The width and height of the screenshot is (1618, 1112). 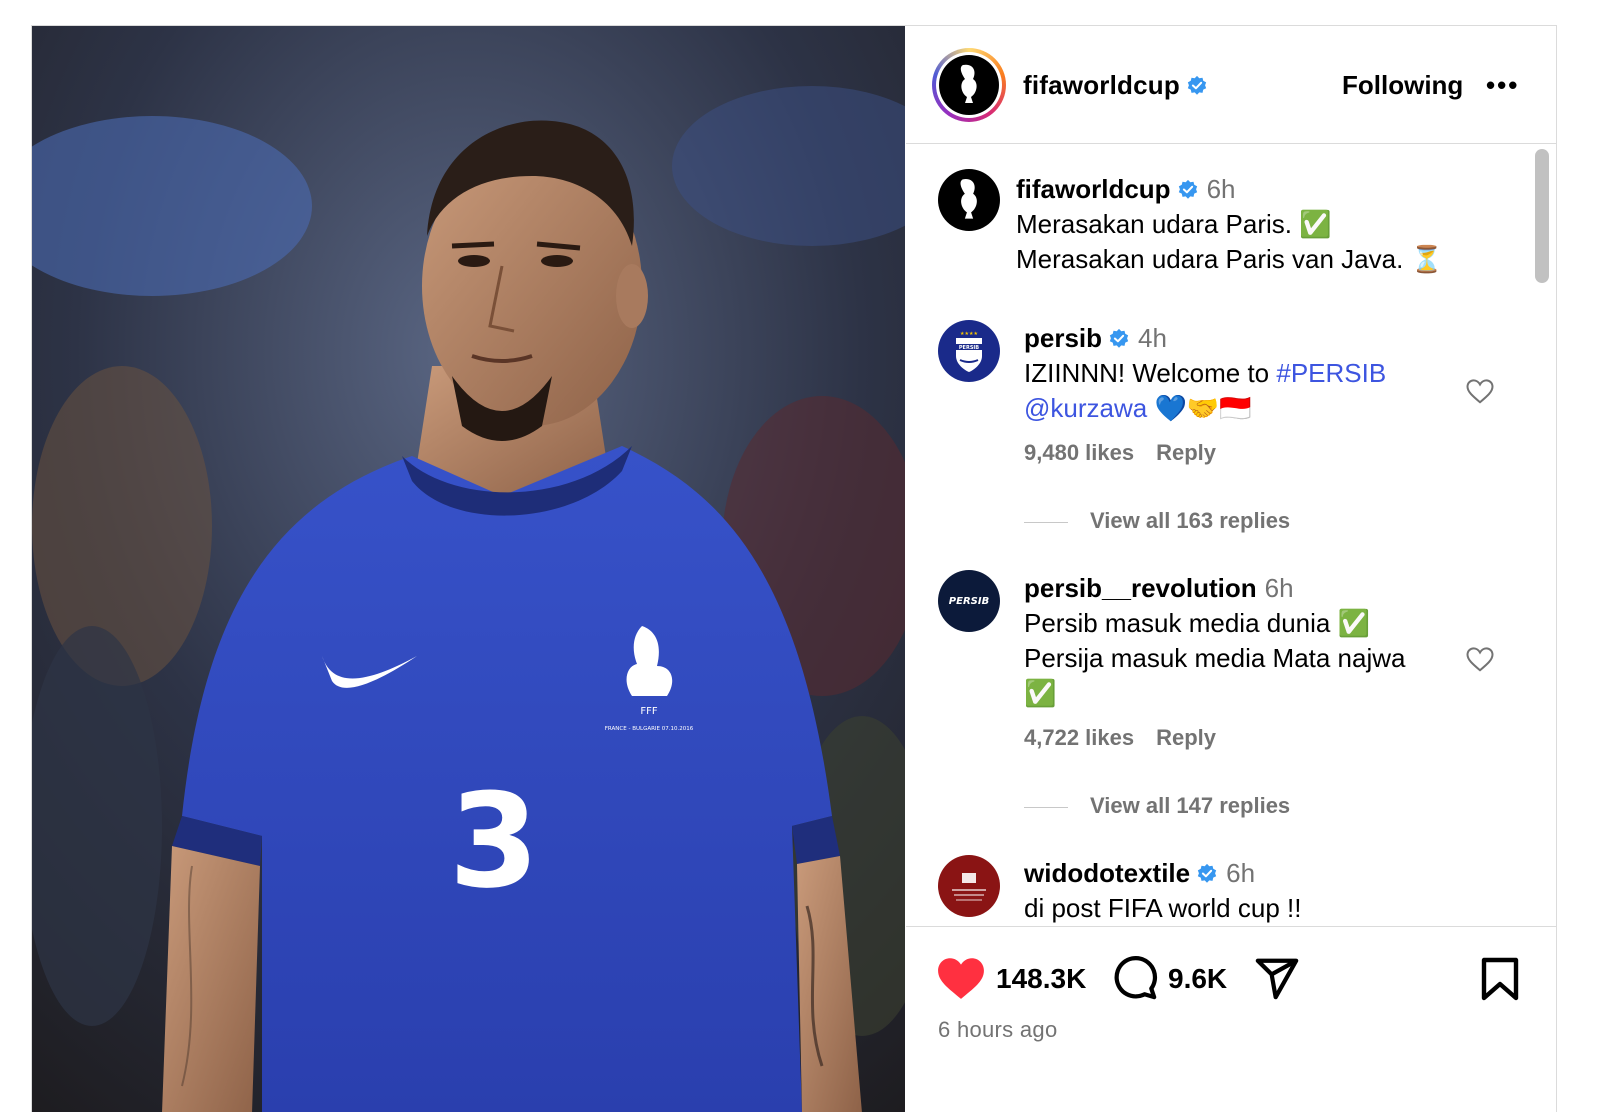 What do you see at coordinates (1331, 373) in the screenshot?
I see `hashtag-link: #PERSIB` at bounding box center [1331, 373].